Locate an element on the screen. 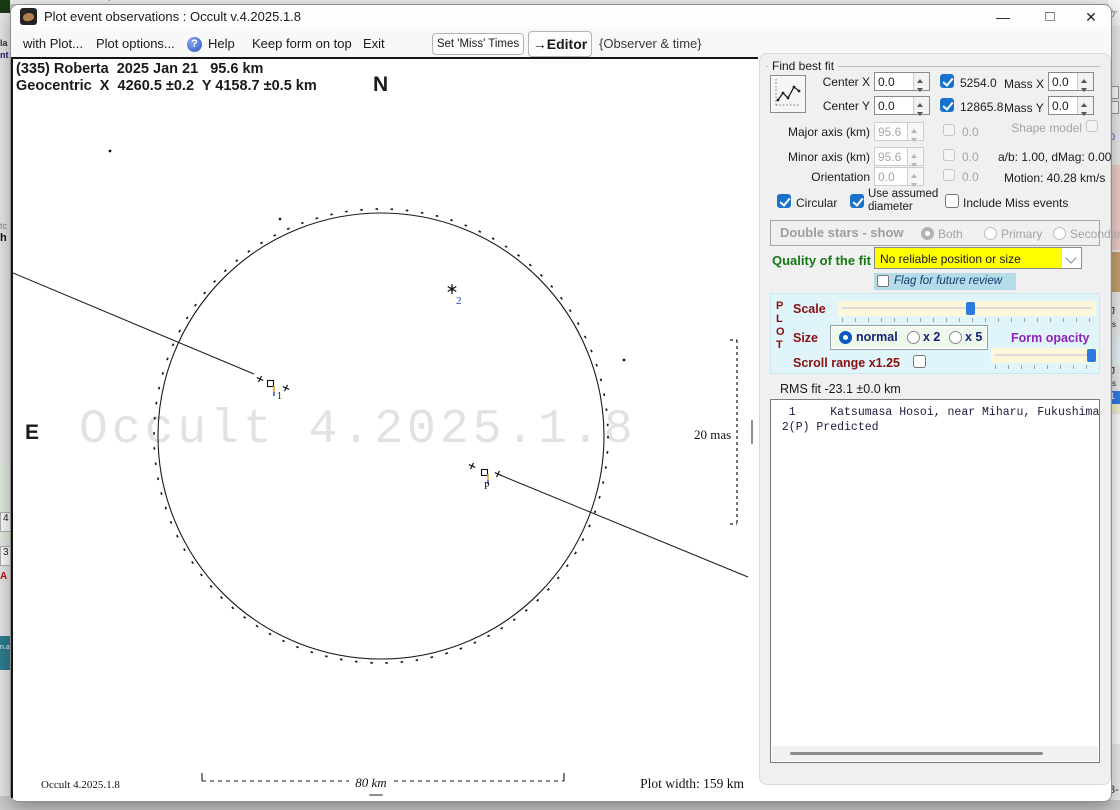 This screenshot has width=1120, height=810. observer-row: 2(P) Predicted is located at coordinates (827, 427).